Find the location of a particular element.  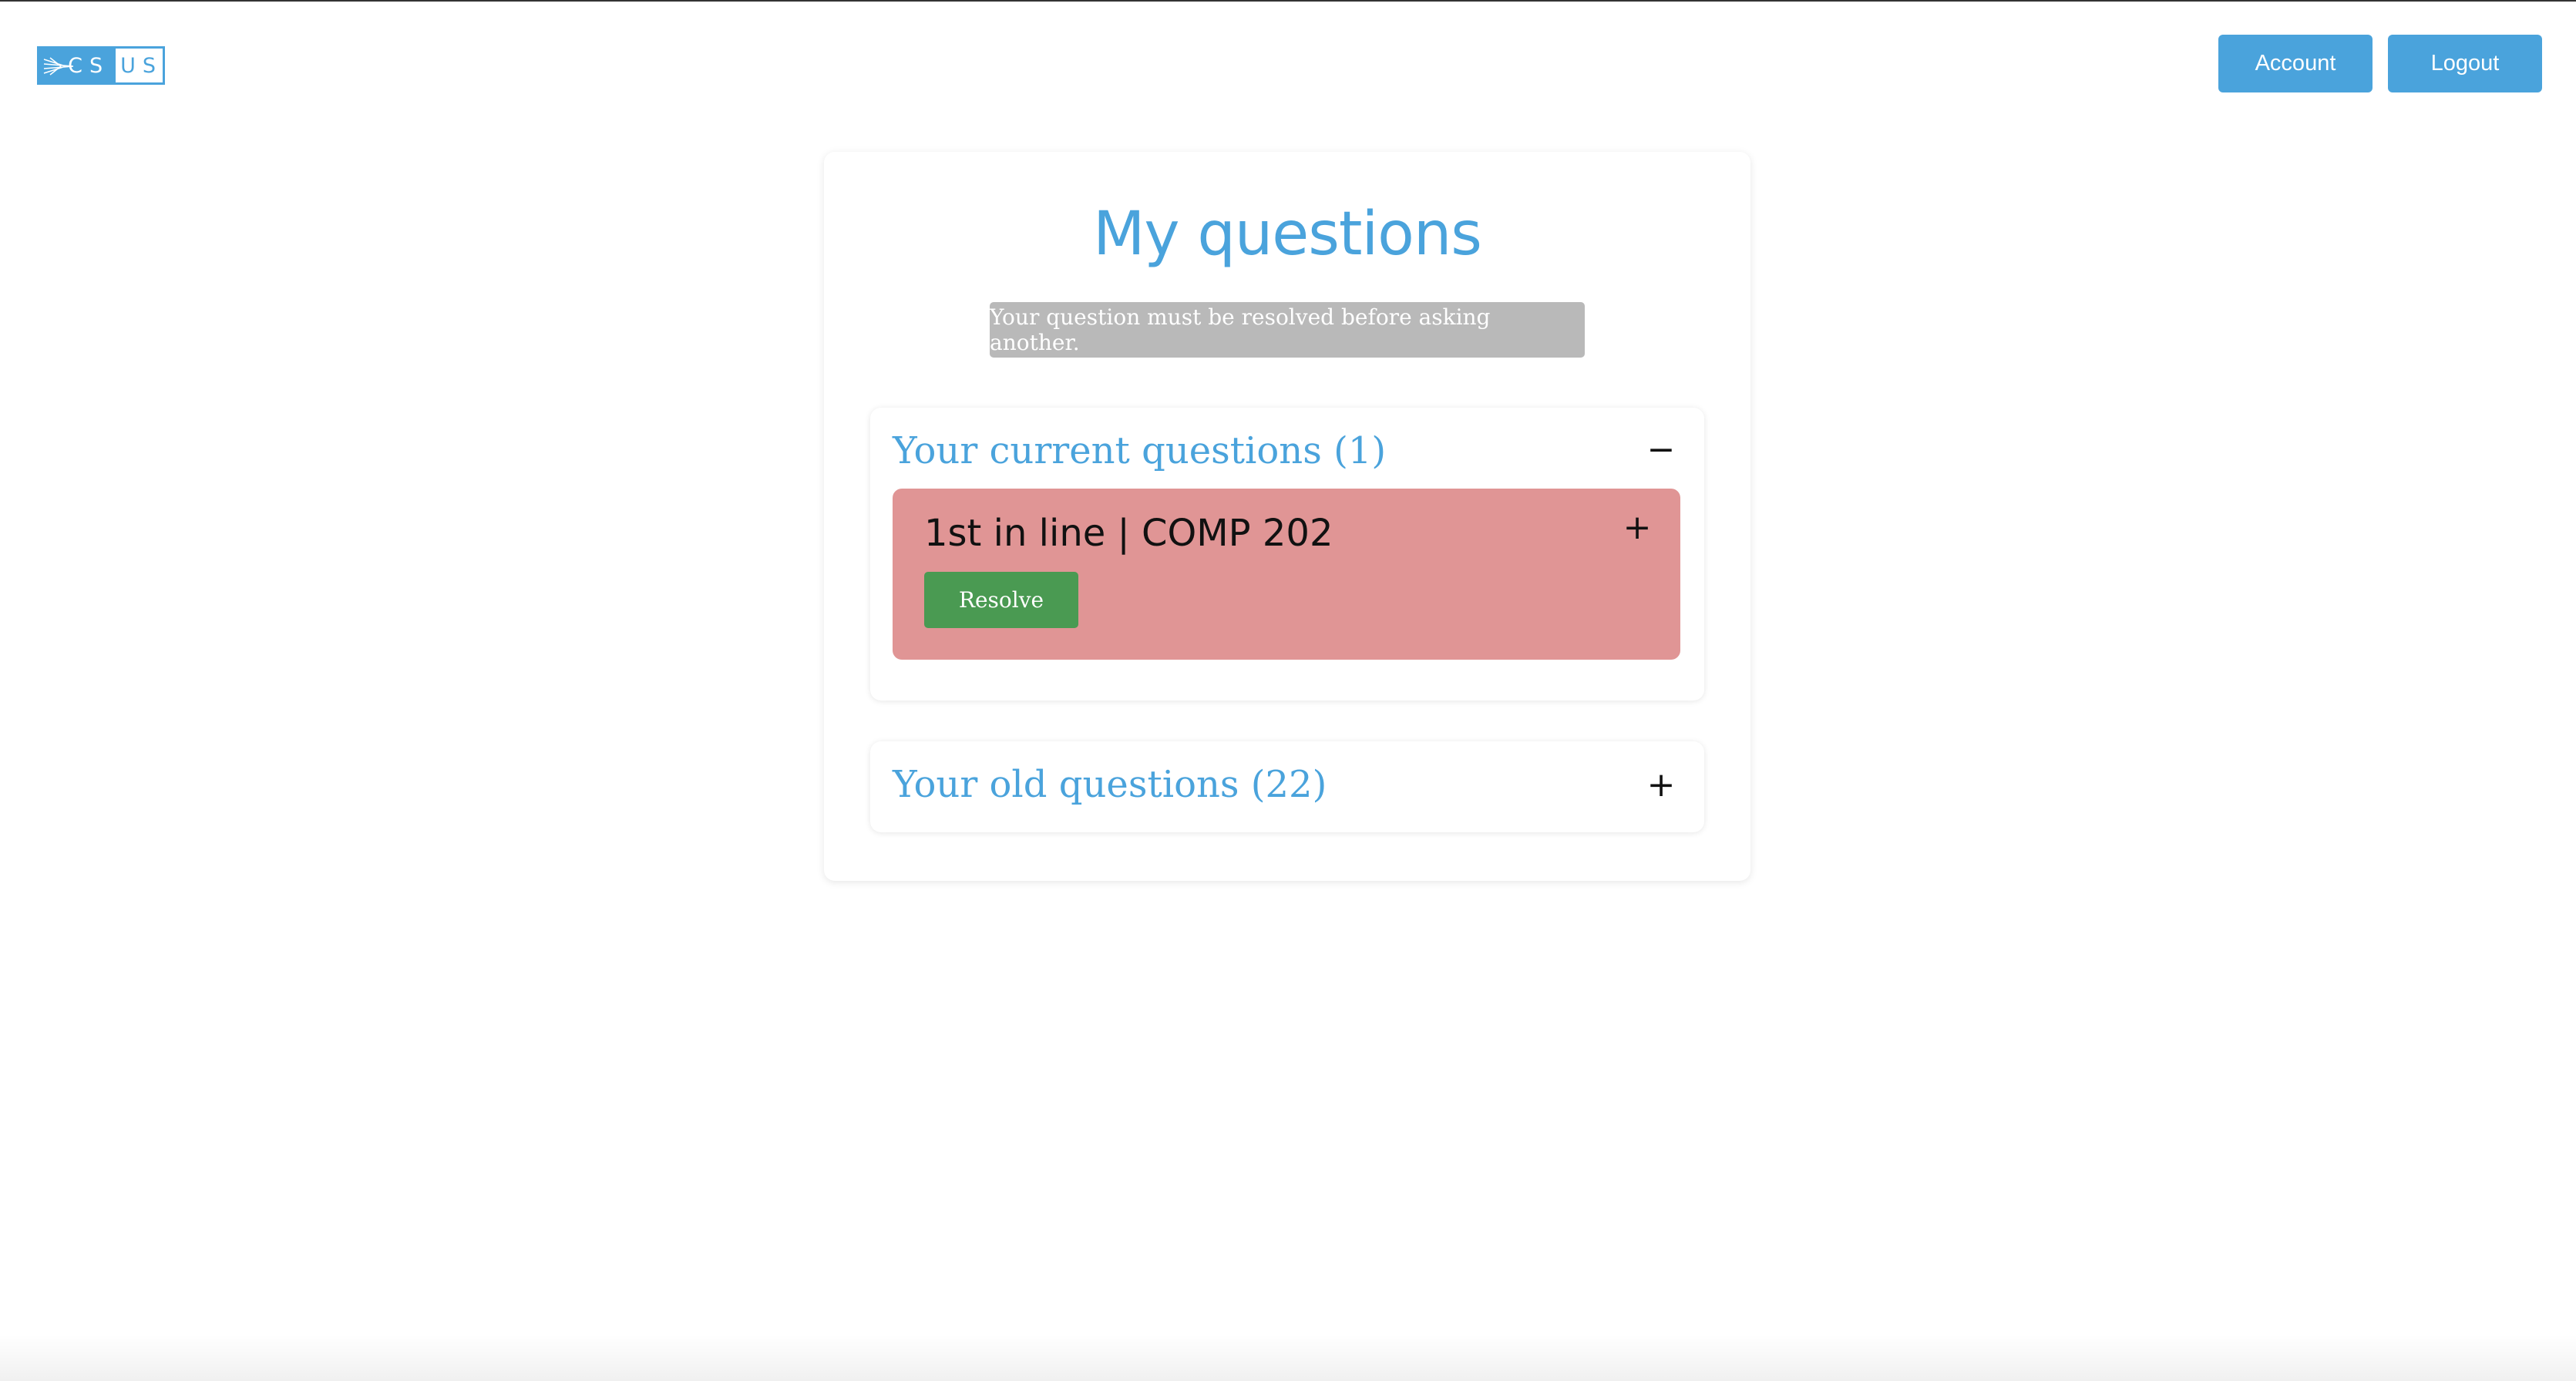

logo-fill: CS is located at coordinates (77, 65).